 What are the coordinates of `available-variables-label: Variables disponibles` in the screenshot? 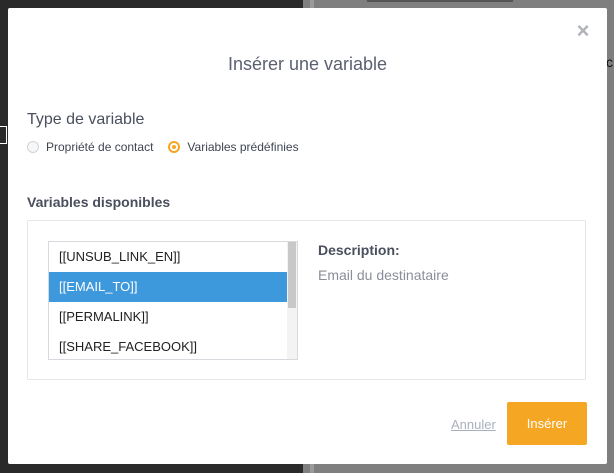 It's located at (99, 202).